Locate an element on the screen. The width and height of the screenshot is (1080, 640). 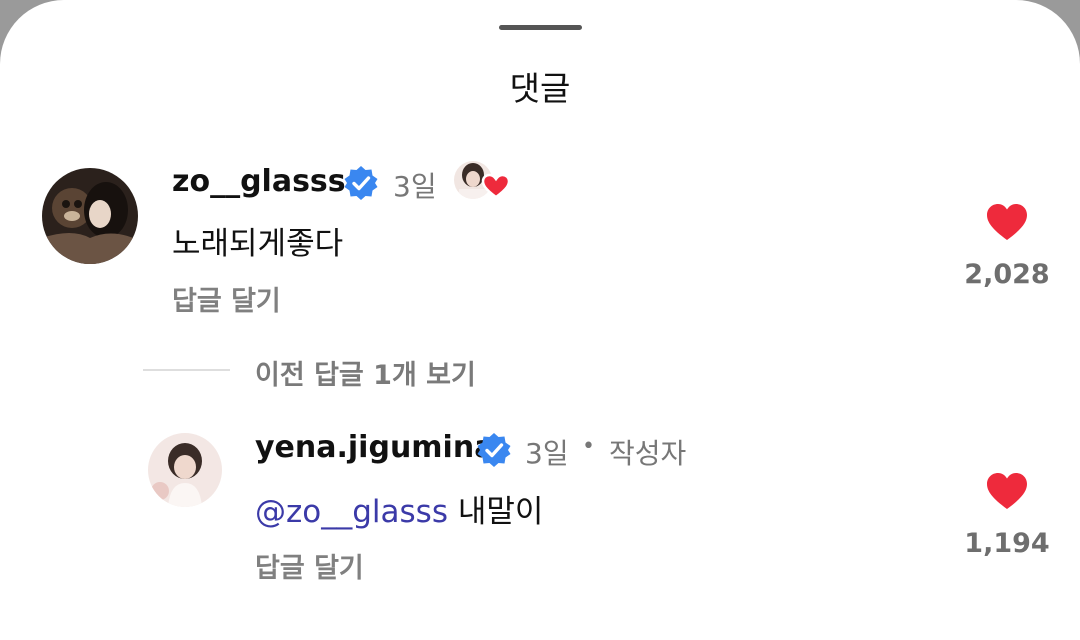
replies-divider is located at coordinates (186, 370).